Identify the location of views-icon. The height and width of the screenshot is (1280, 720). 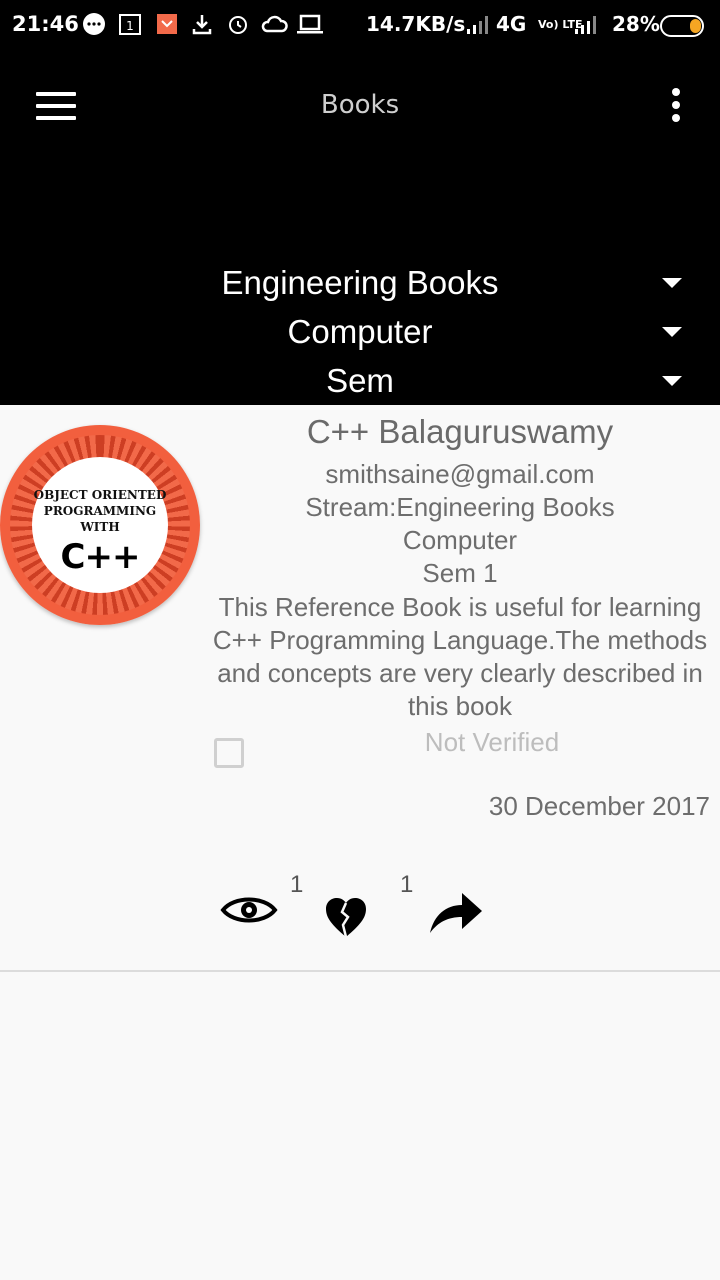
(249, 912).